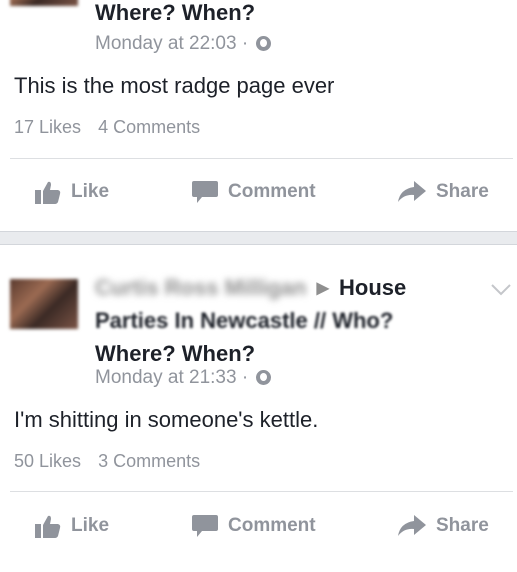  I want to click on comments-count: 3 Comments, so click(149, 461).